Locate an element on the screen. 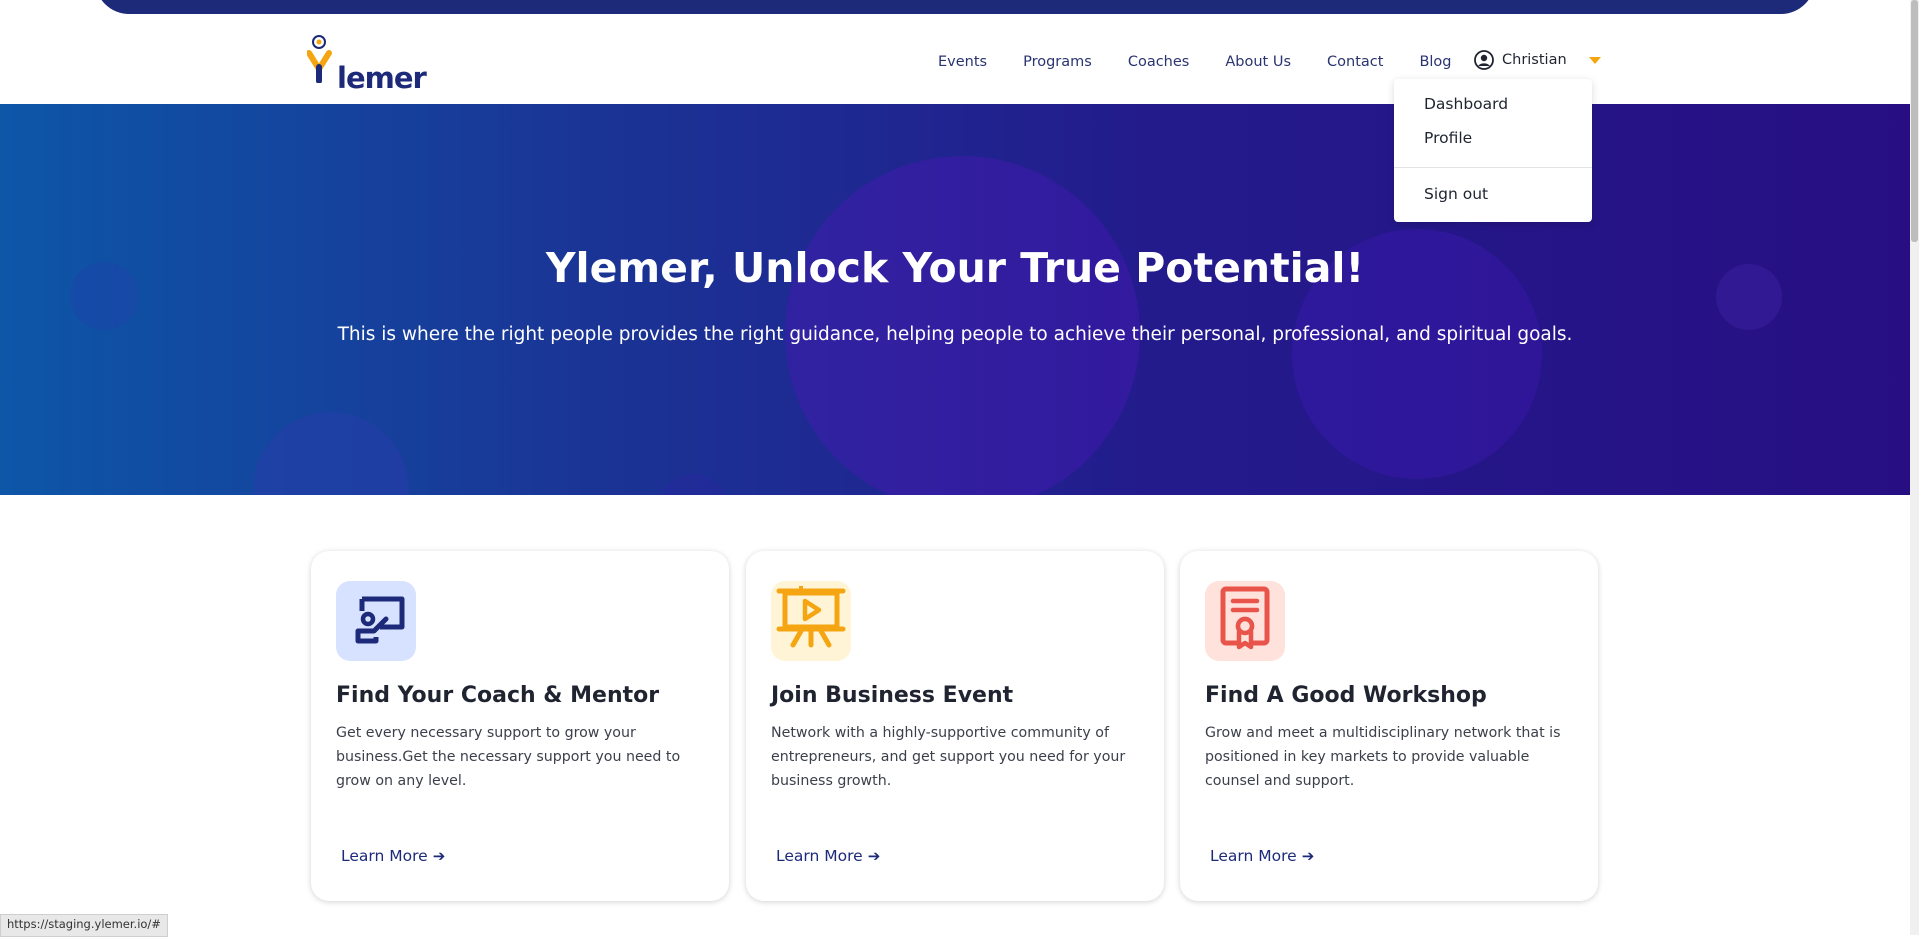 The width and height of the screenshot is (1919, 937). card-title: Find Your Coach & Mentor is located at coordinates (498, 695).